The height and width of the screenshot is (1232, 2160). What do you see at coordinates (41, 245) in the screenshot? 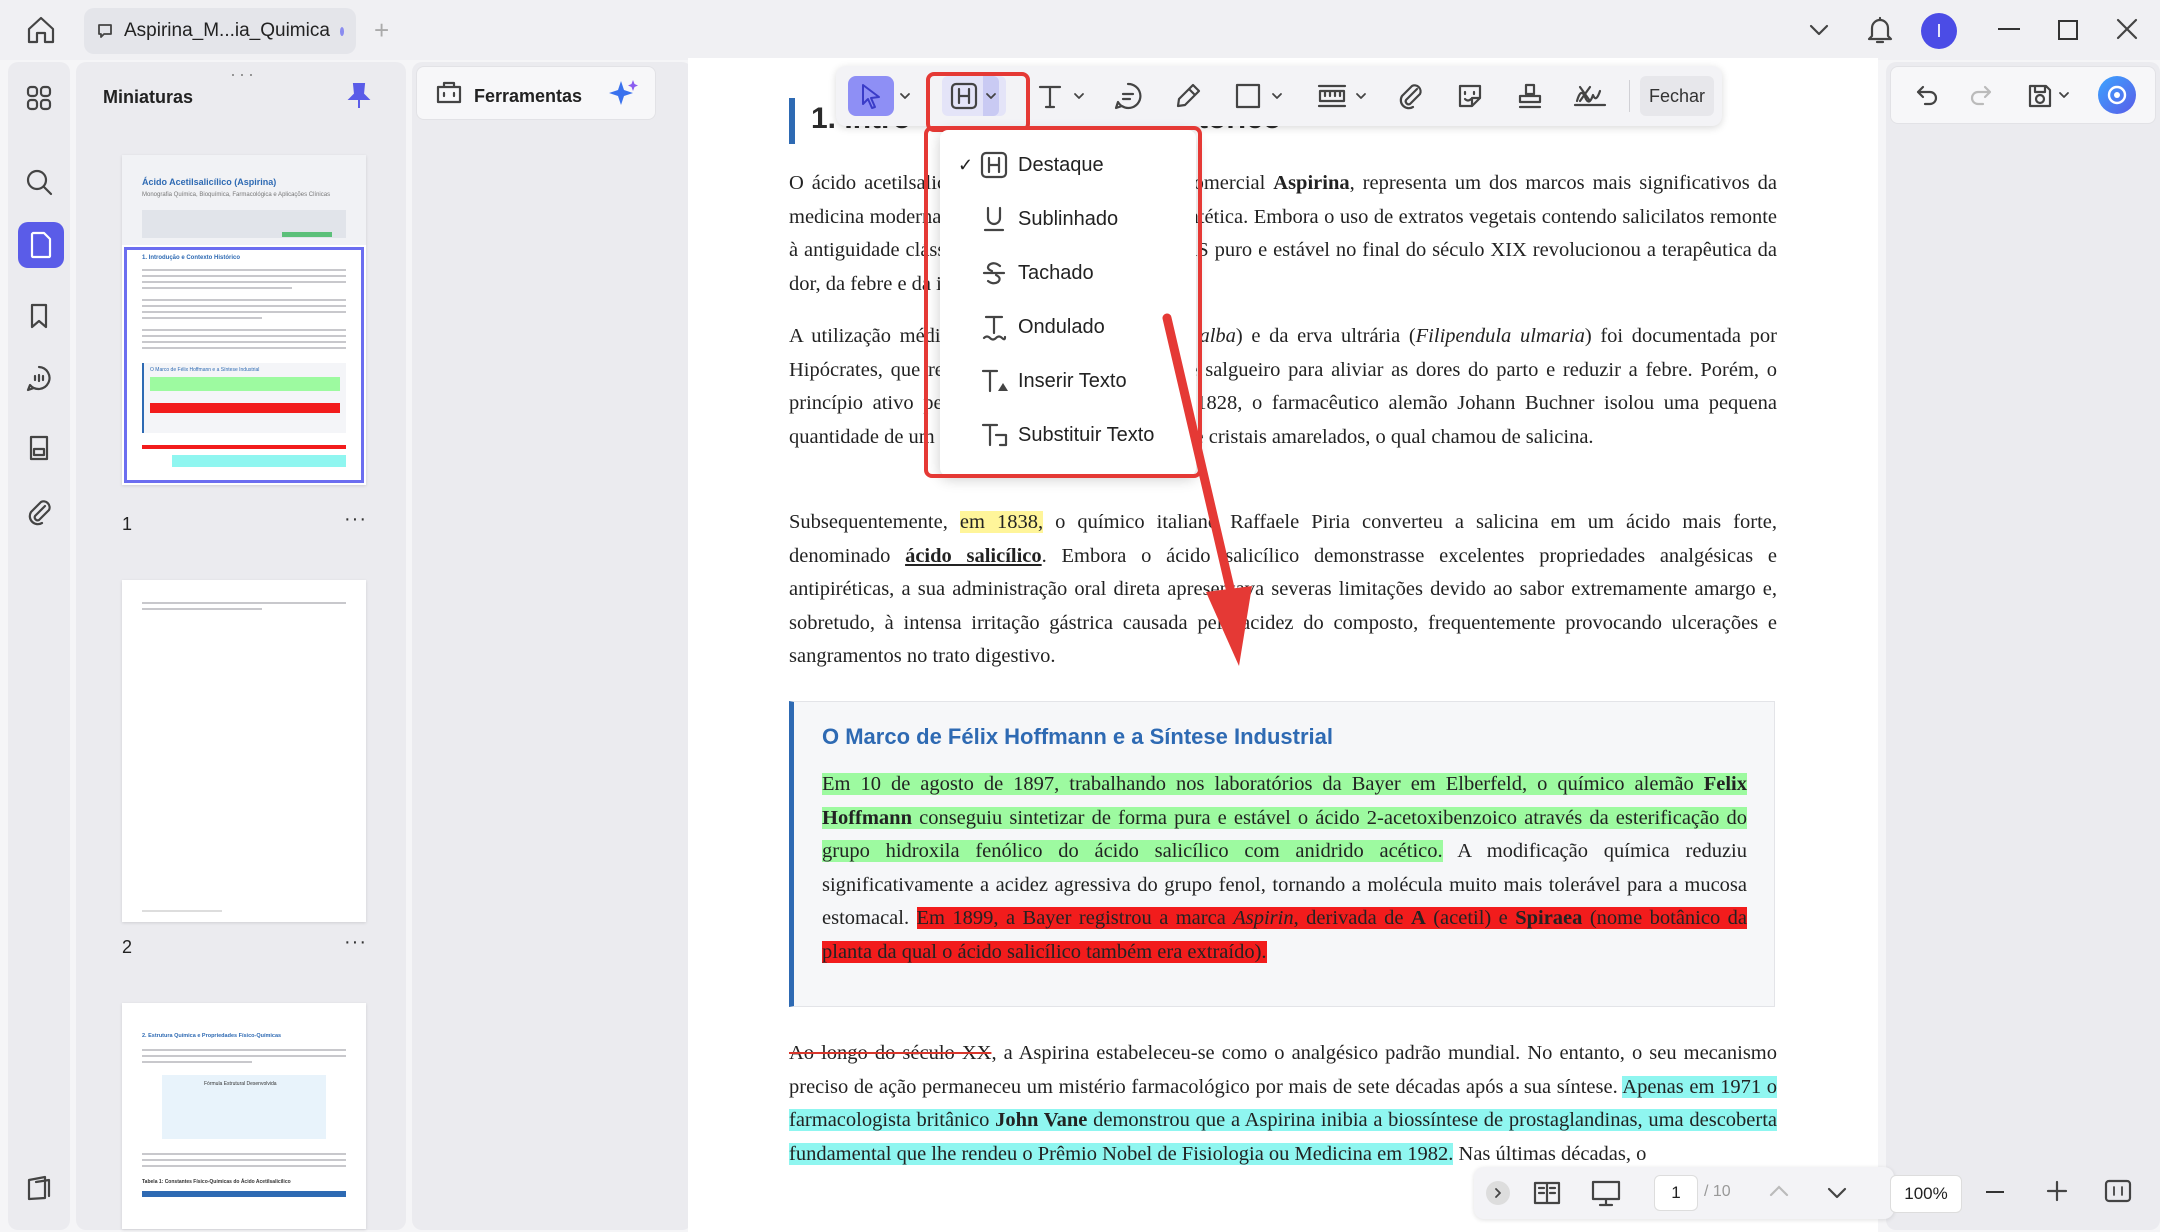
I see `thumbnails-page-icon` at bounding box center [41, 245].